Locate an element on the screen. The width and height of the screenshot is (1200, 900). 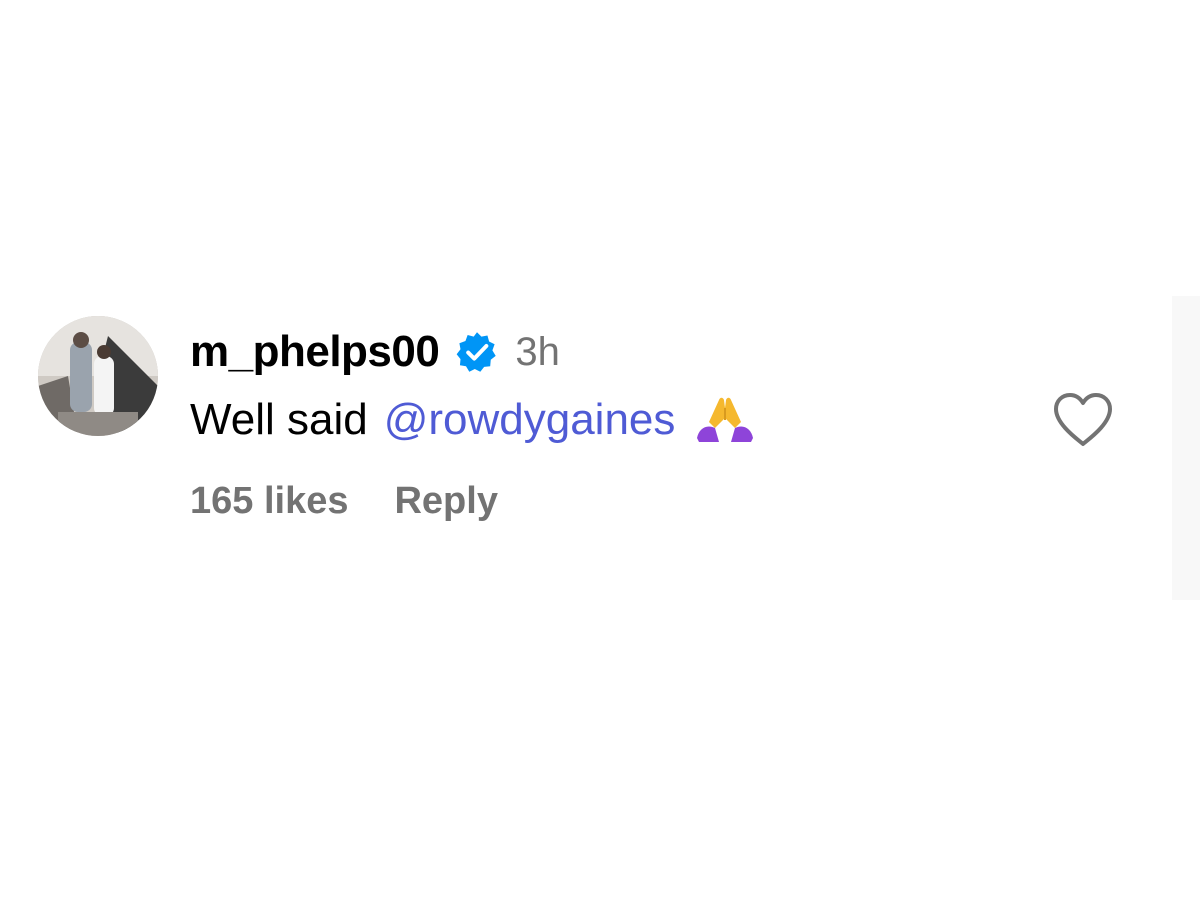
comment-header: m_phelps00 3h is located at coordinates (610, 352).